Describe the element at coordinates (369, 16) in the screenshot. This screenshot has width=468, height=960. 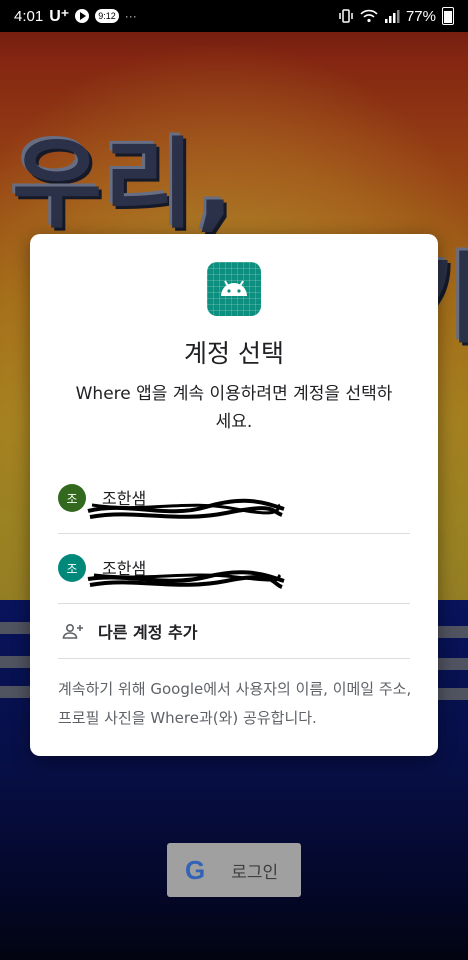
I see `wifi-icon` at that location.